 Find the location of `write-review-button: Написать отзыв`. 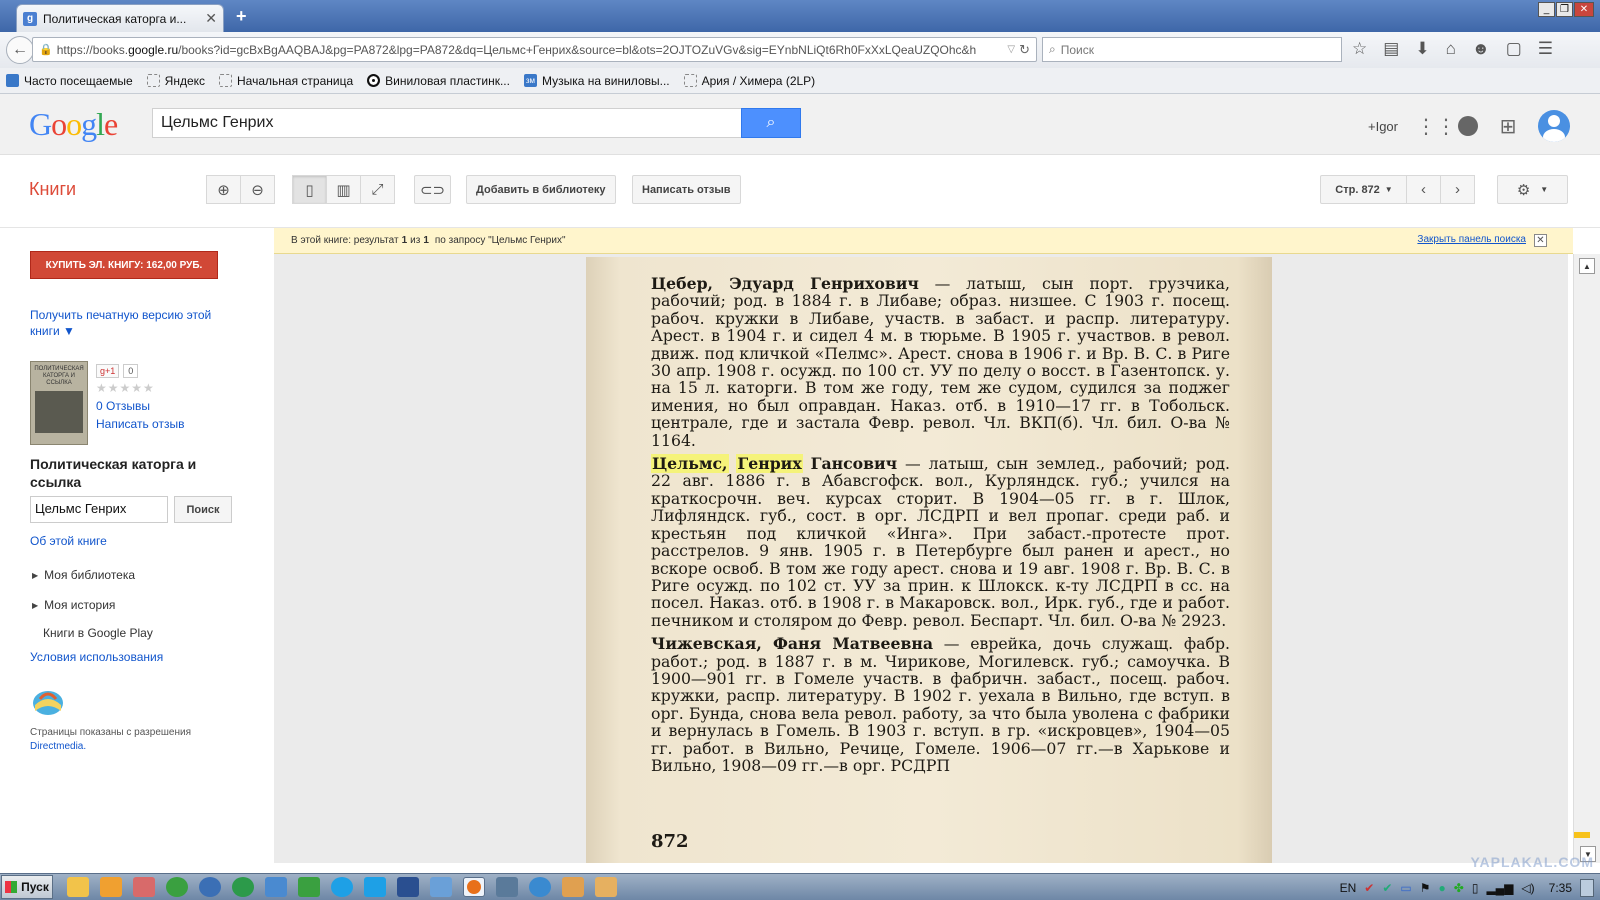

write-review-button: Написать отзыв is located at coordinates (686, 189).